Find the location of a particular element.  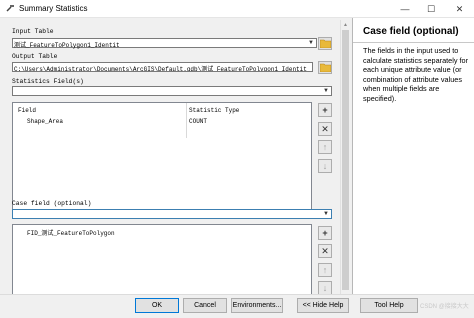

scroll-thumb is located at coordinates (345, 160).